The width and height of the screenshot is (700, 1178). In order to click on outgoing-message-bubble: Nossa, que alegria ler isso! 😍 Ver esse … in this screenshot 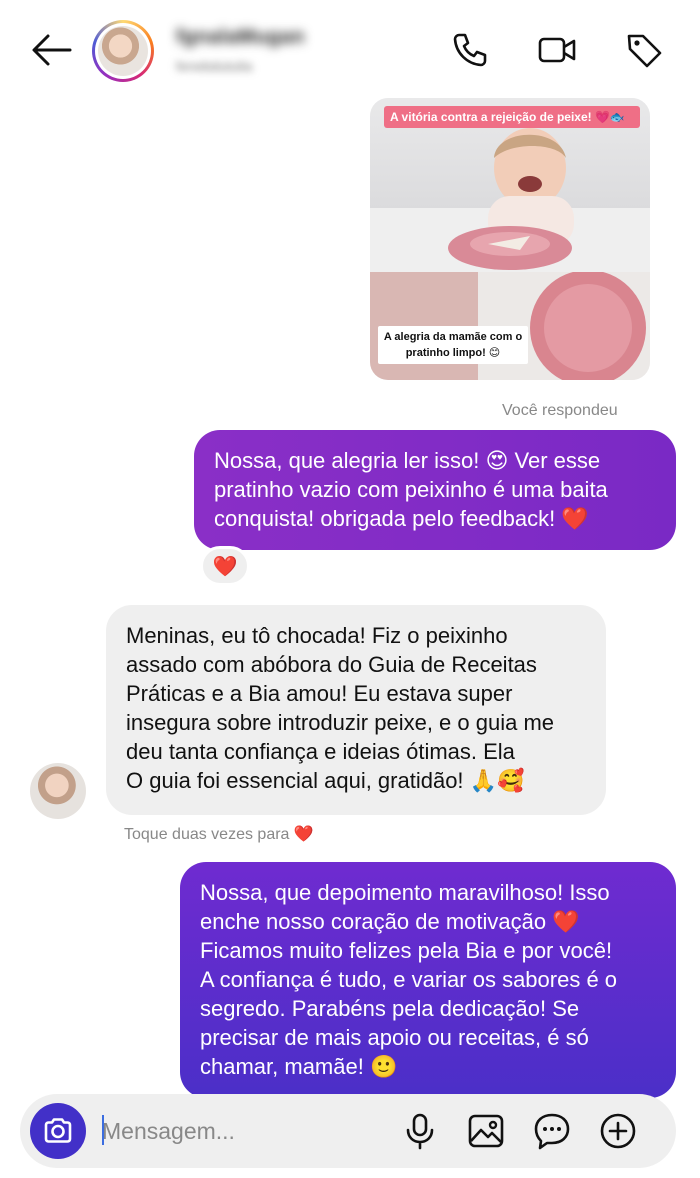, I will do `click(435, 490)`.